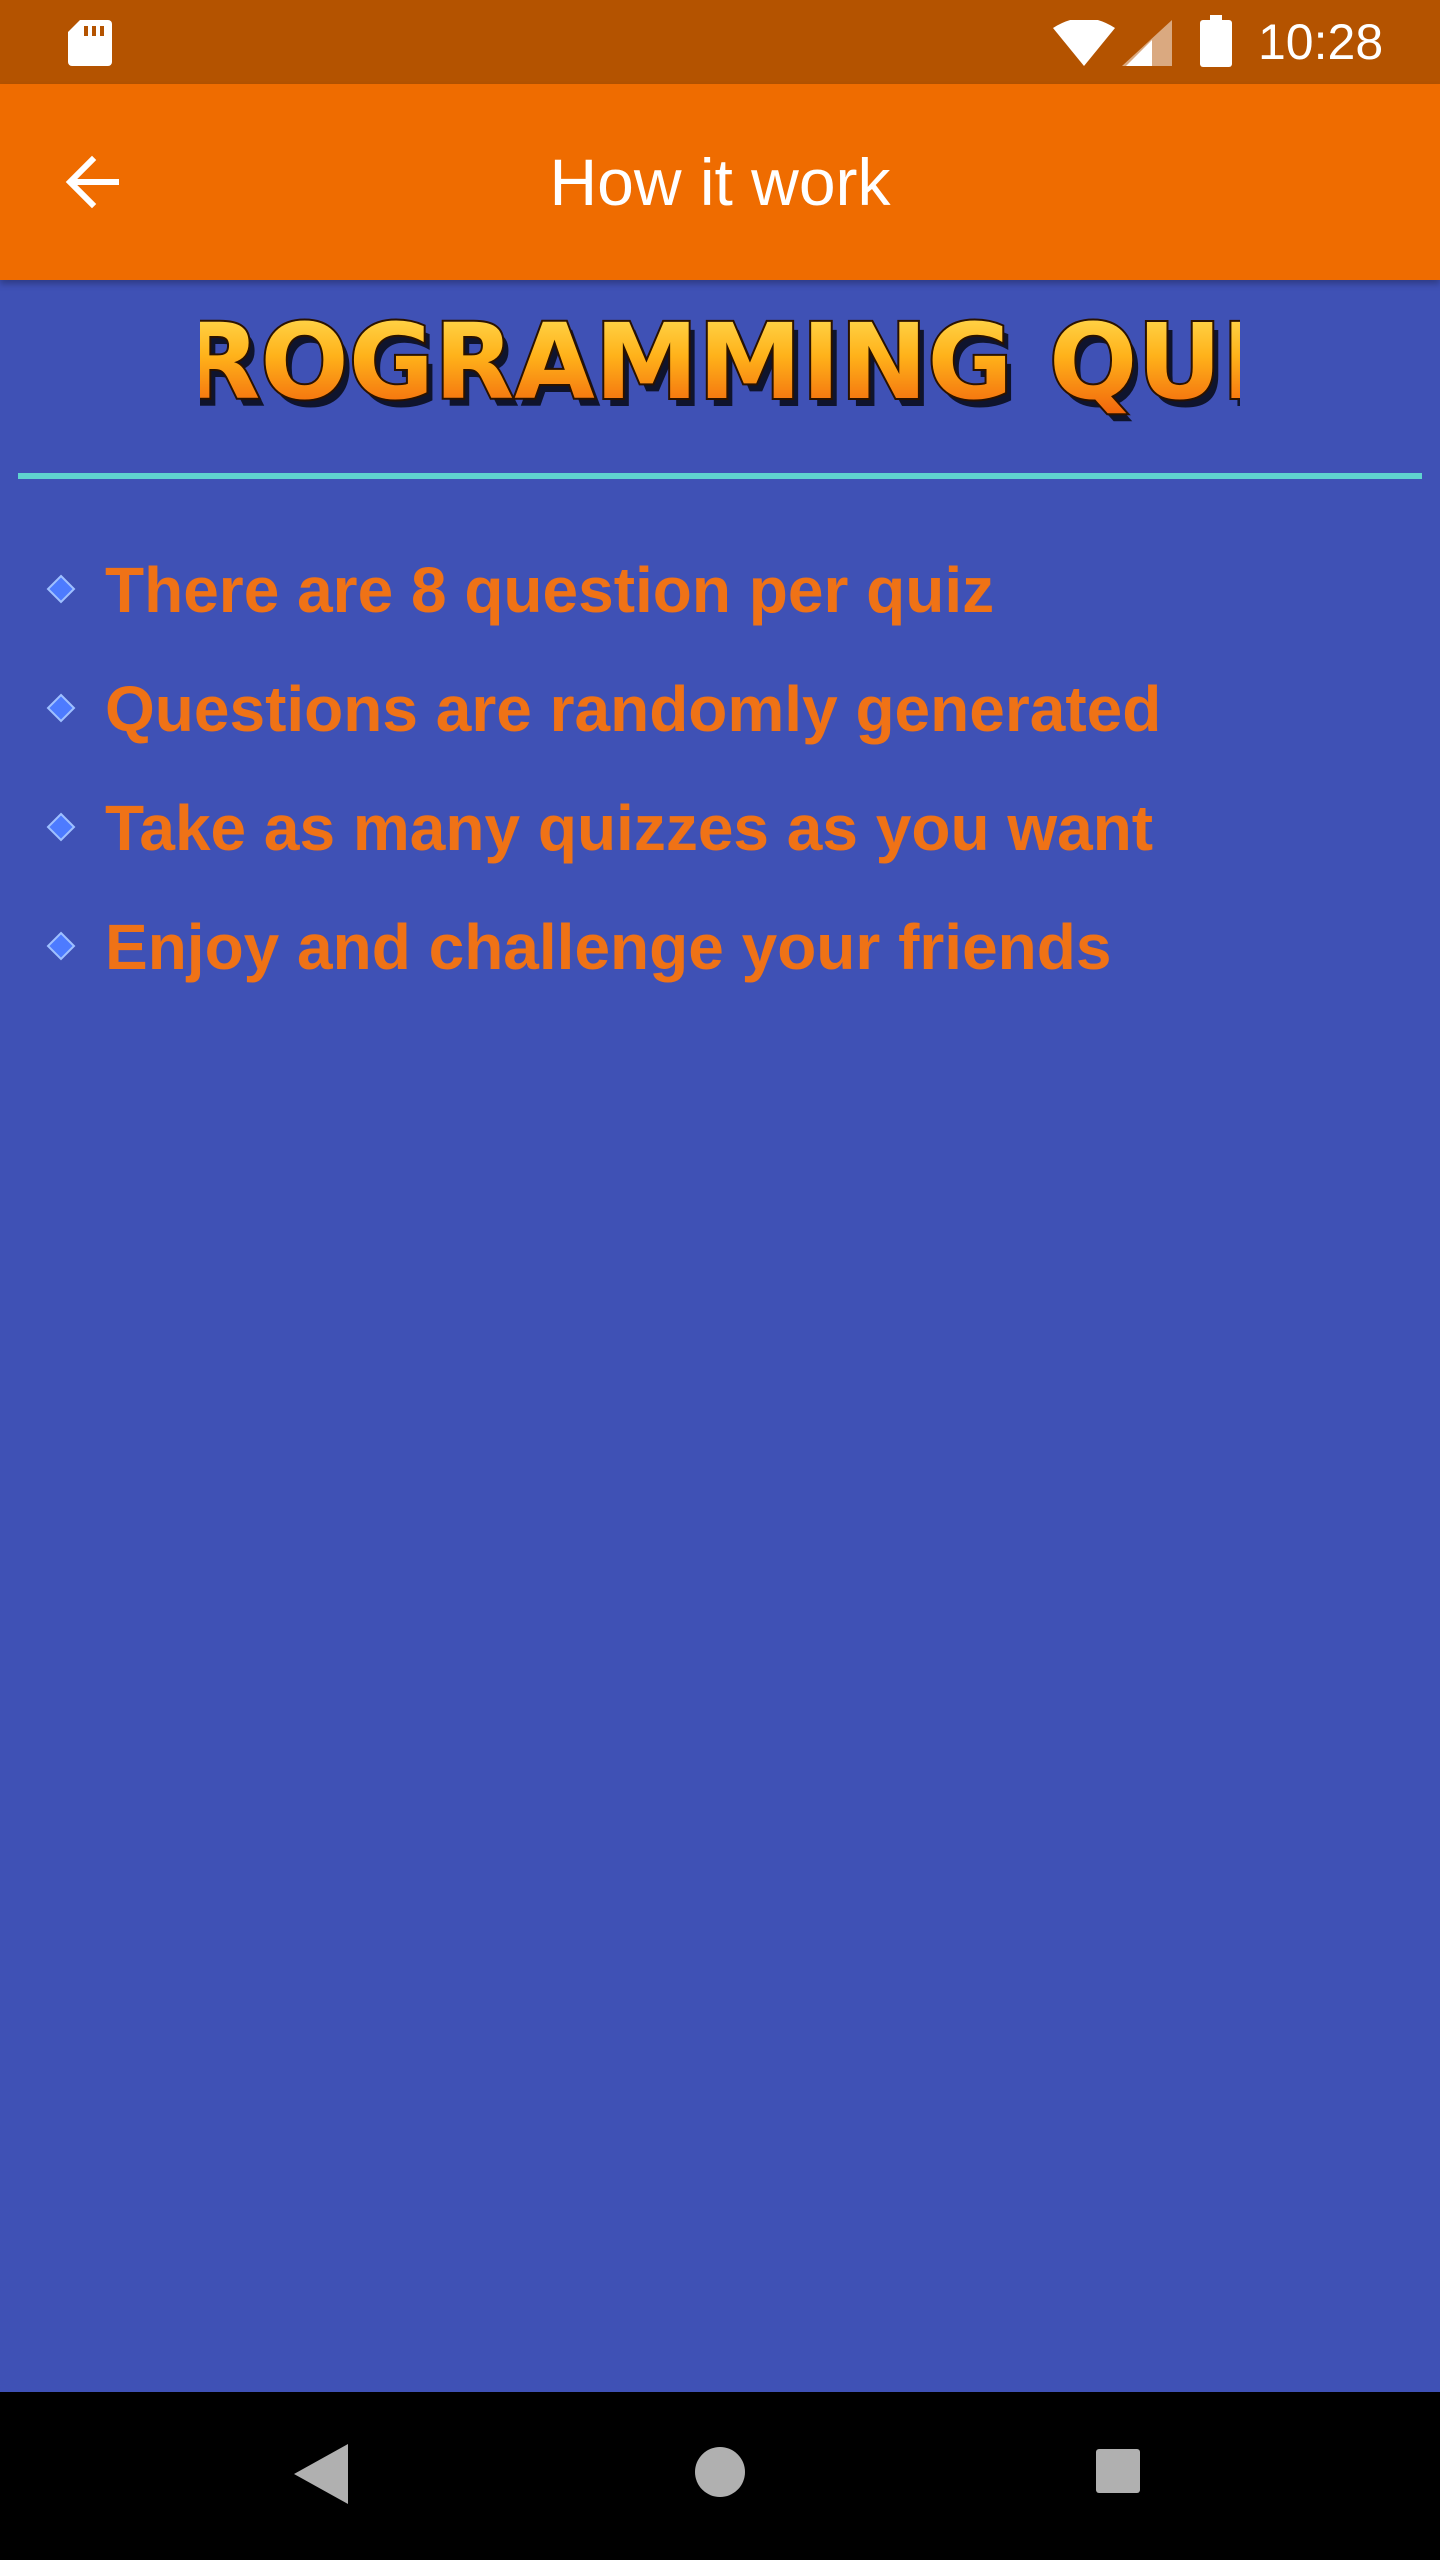 Image resolution: width=1440 pixels, height=2560 pixels. I want to click on sd-card-icon, so click(90, 43).